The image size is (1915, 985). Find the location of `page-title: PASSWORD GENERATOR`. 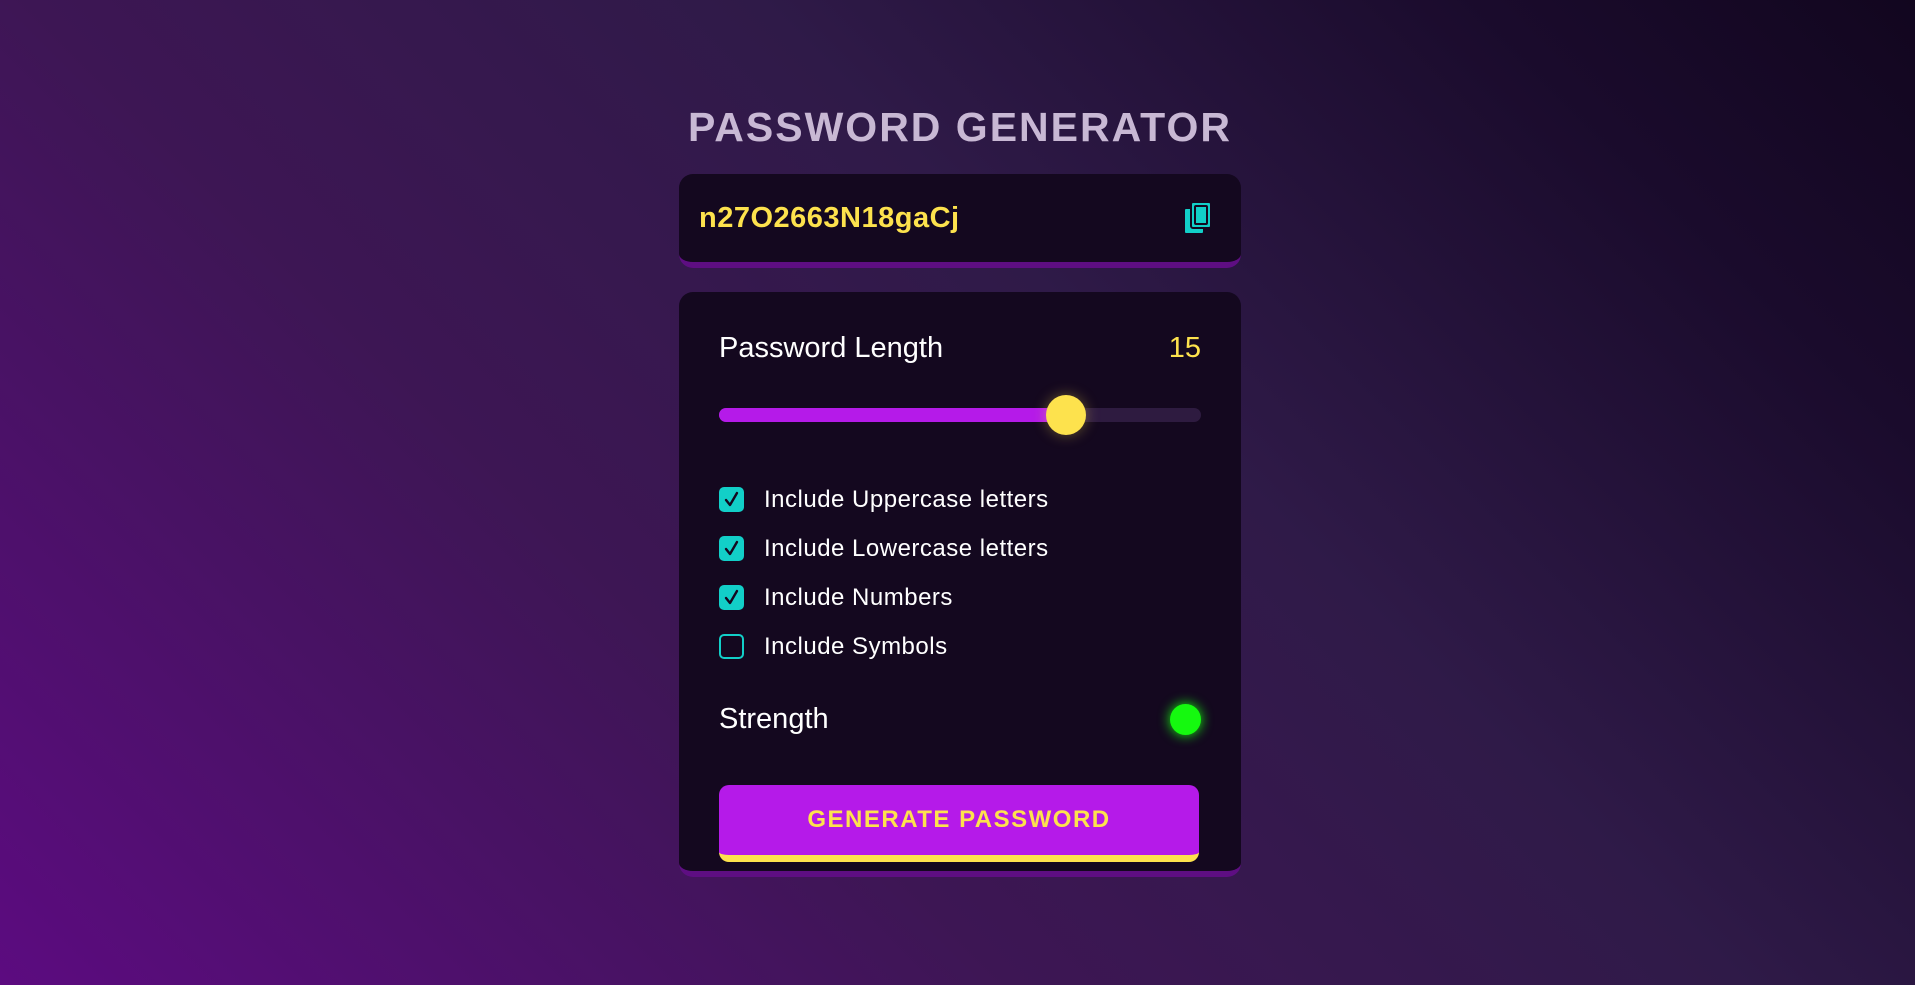

page-title: PASSWORD GENERATOR is located at coordinates (960, 127).